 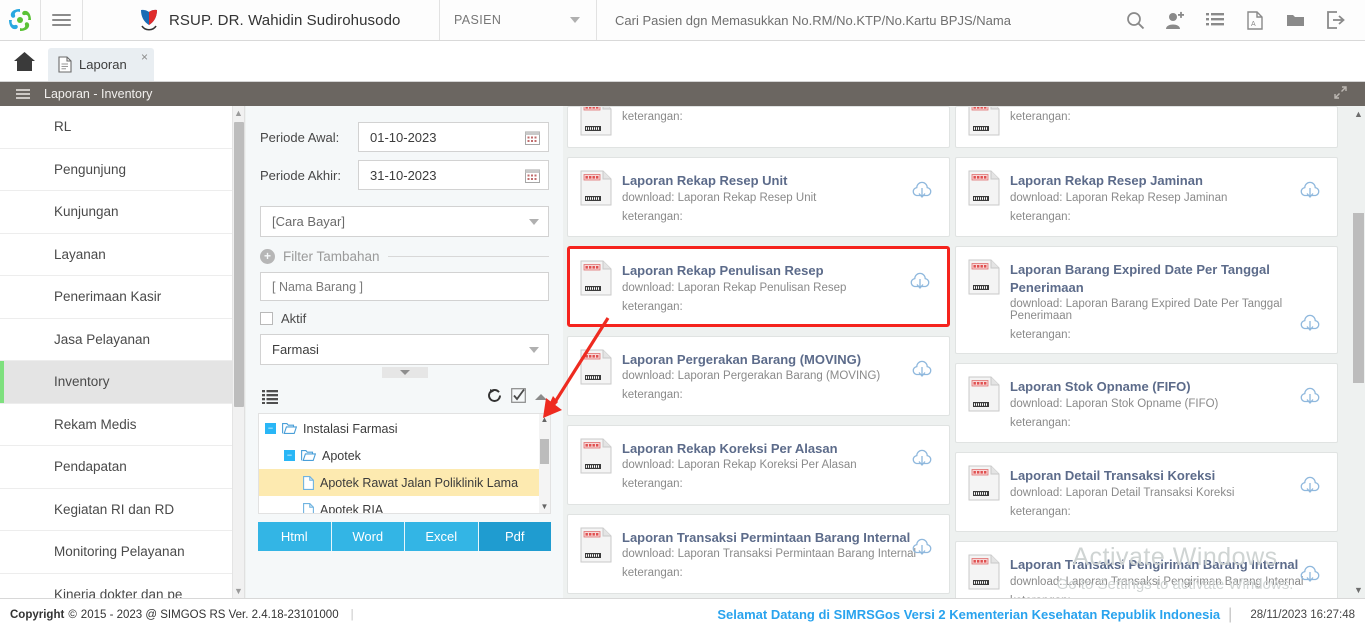 What do you see at coordinates (1295, 20) in the screenshot?
I see `folder-icon` at bounding box center [1295, 20].